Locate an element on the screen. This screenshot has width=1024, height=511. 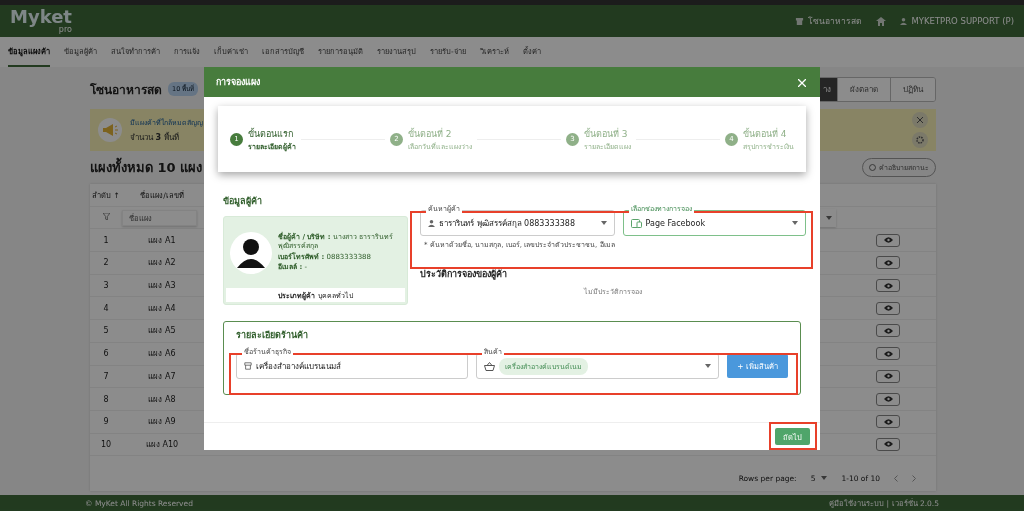
table-cell-text: แผง A4 is located at coordinates (162, 308).